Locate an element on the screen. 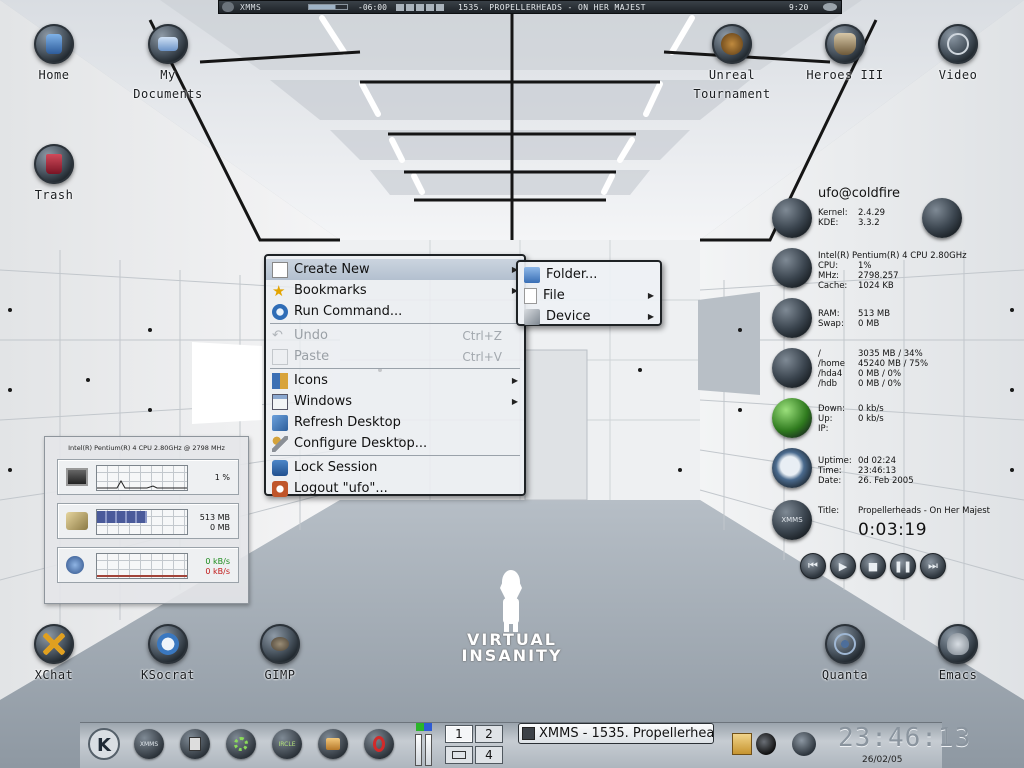  stop-icon is located at coordinates (430, 7).